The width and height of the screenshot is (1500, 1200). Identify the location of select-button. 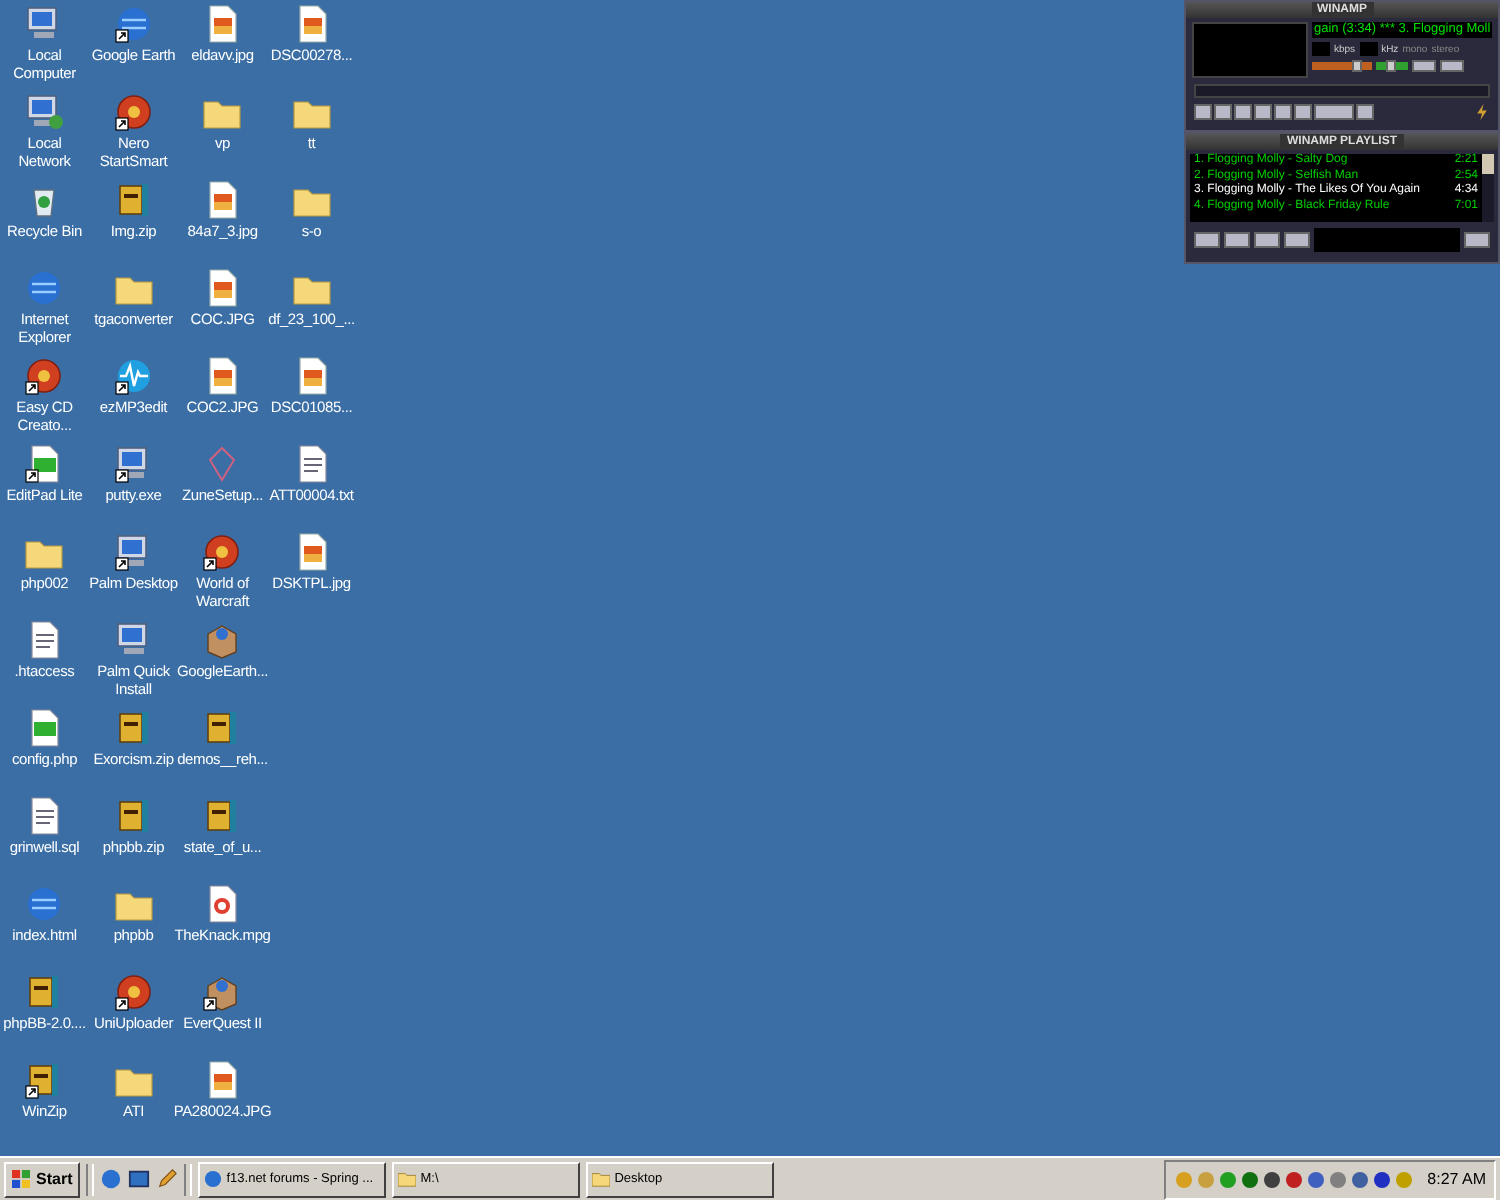
(1267, 240).